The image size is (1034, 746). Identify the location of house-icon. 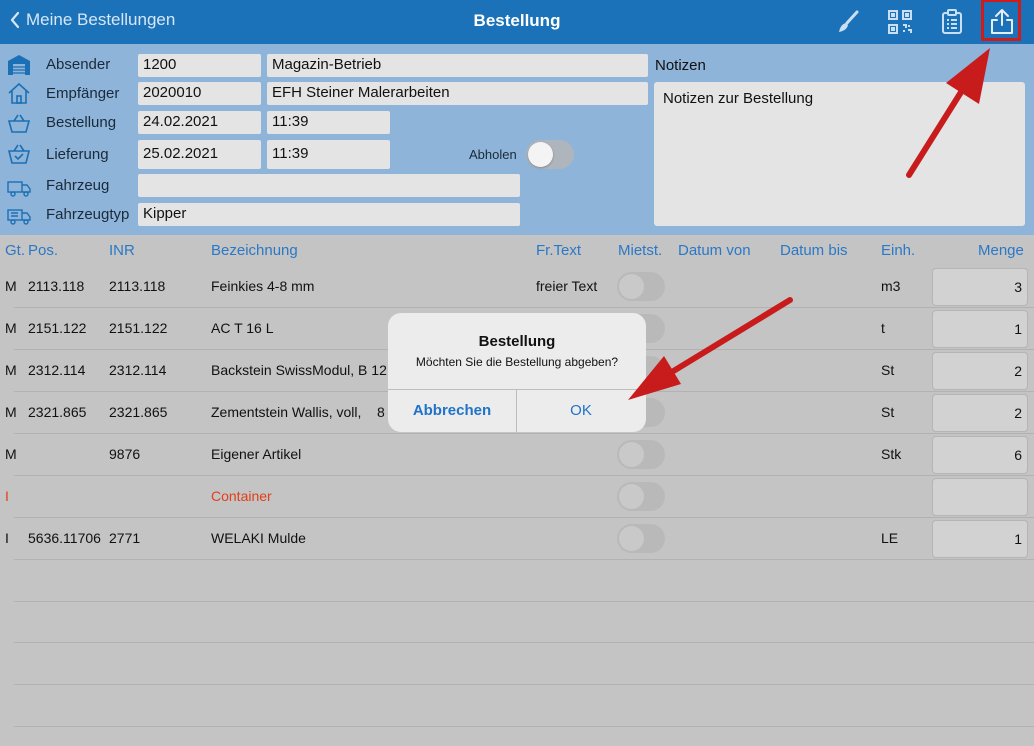
(19, 93).